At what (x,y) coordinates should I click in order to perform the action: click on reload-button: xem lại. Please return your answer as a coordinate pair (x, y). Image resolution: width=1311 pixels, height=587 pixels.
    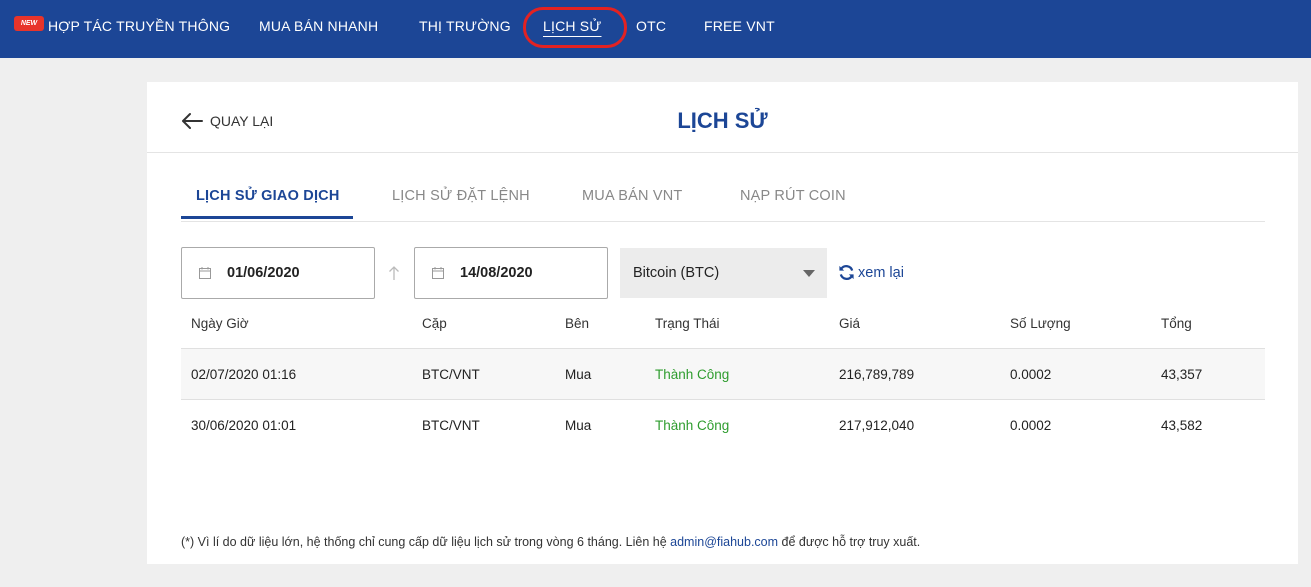
    Looking at the image, I should click on (871, 272).